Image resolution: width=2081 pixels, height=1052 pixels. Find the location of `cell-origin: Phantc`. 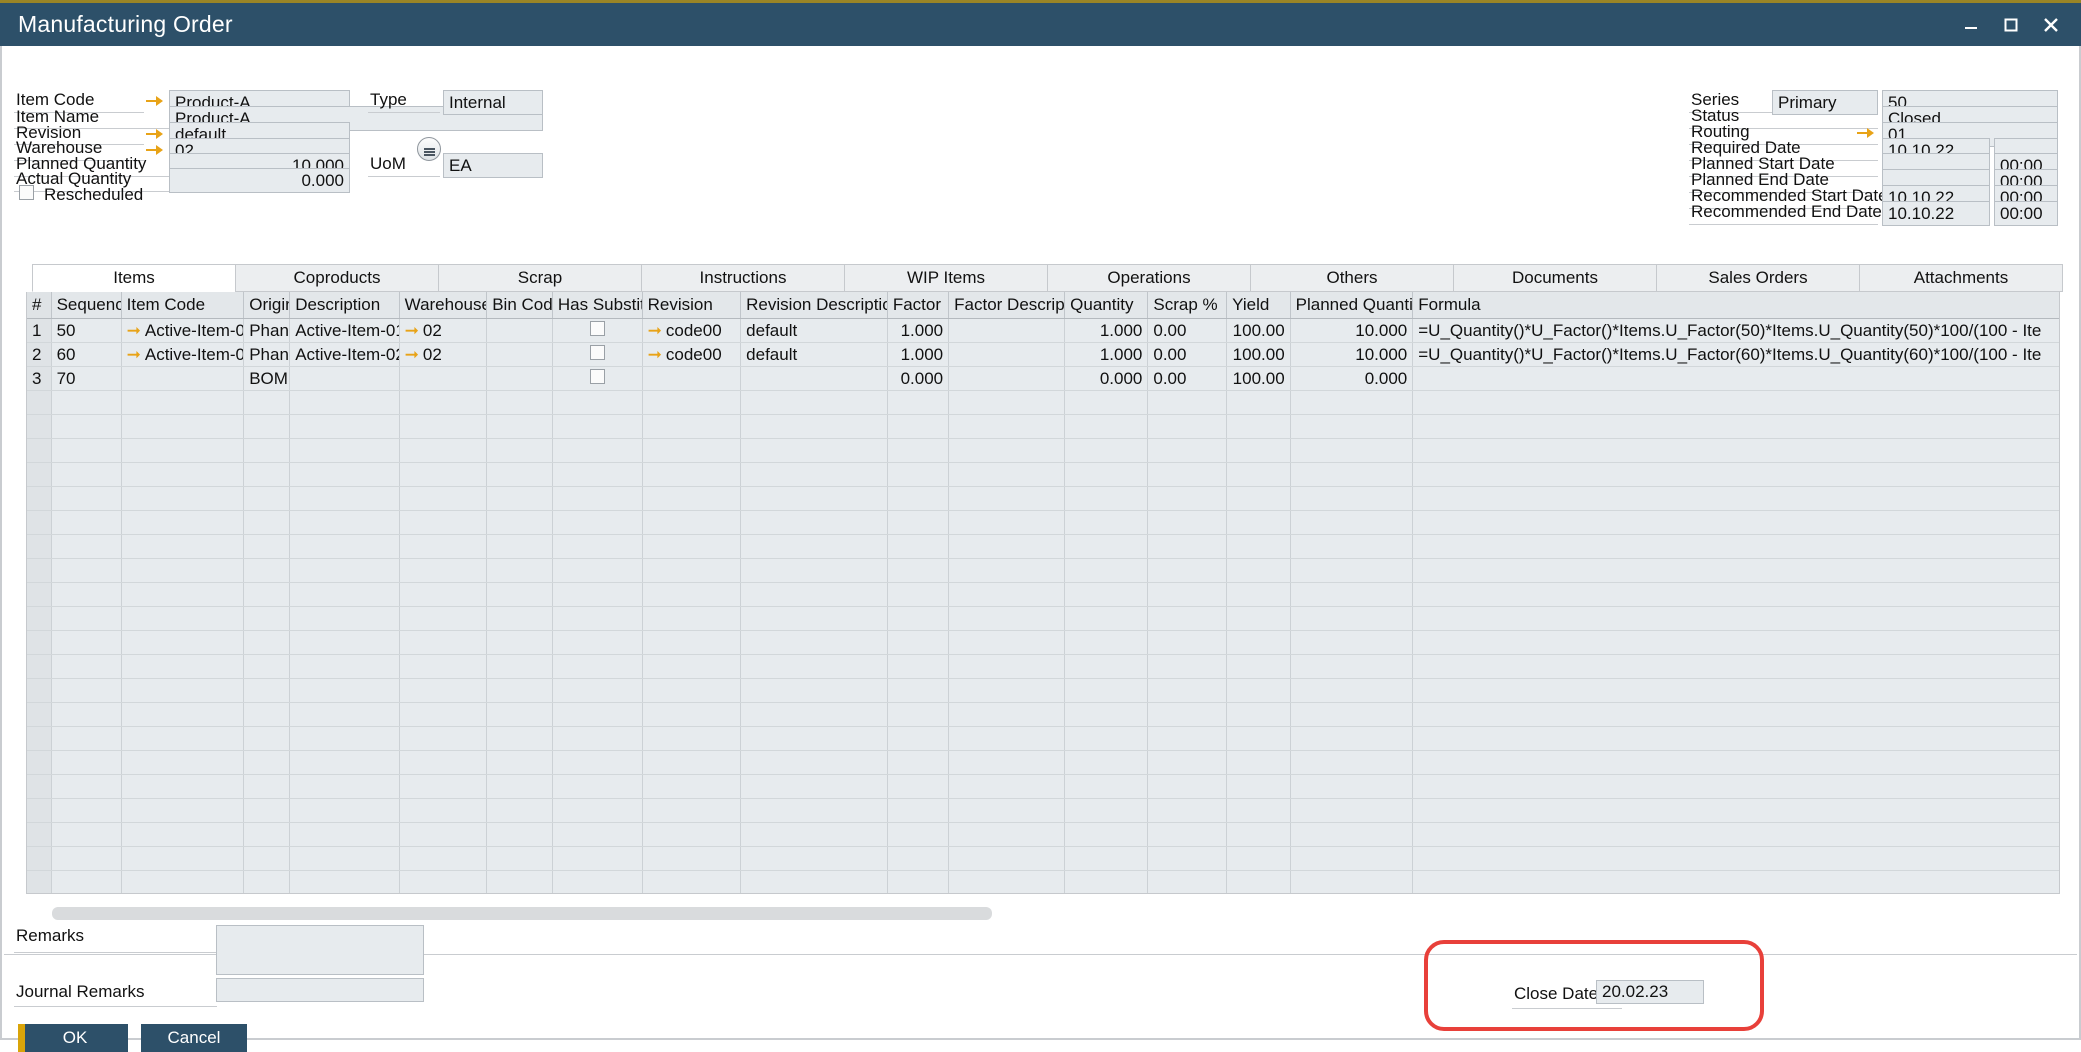

cell-origin: Phantc is located at coordinates (267, 354).